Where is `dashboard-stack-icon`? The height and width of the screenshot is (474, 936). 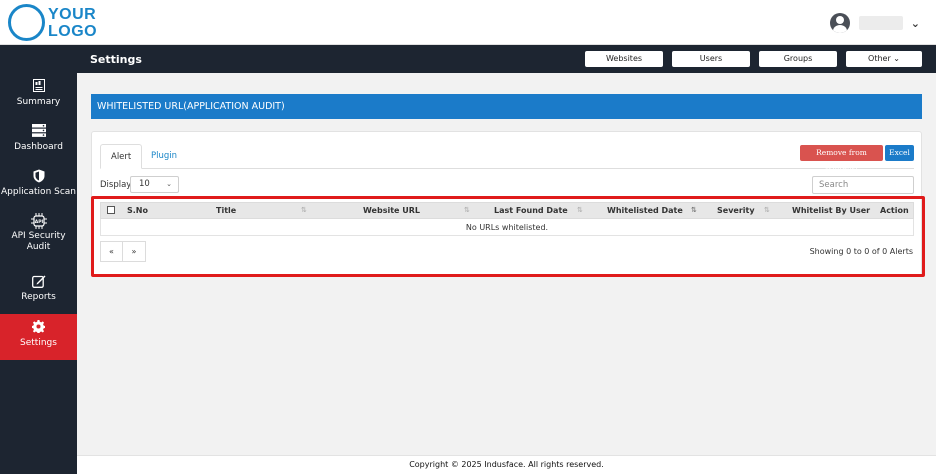
dashboard-stack-icon is located at coordinates (38, 133).